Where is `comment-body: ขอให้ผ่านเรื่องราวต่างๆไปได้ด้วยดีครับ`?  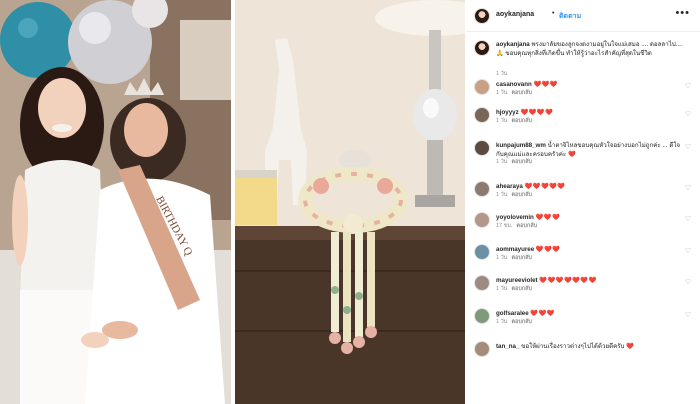
comment-body: ขอให้ผ่านเรื่องราวต่างๆไปได้ด้วยดีครับ is located at coordinates (573, 346).